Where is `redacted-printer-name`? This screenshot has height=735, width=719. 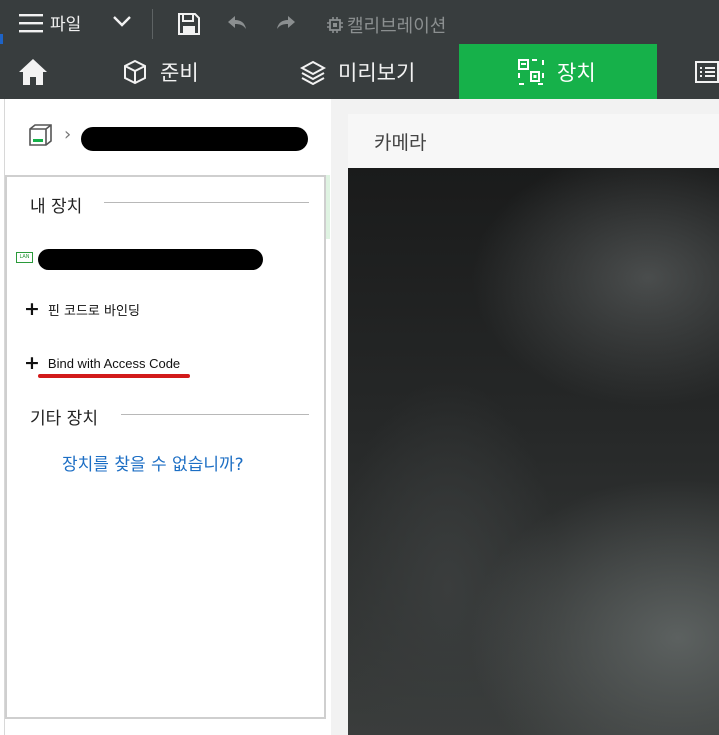
redacted-printer-name is located at coordinates (194, 139).